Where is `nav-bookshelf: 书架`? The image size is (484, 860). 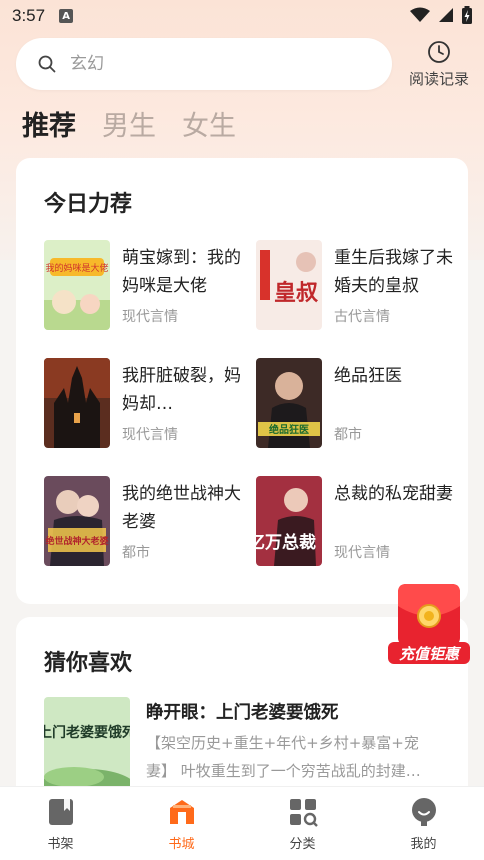
nav-bookshelf: 书架 is located at coordinates (61, 823).